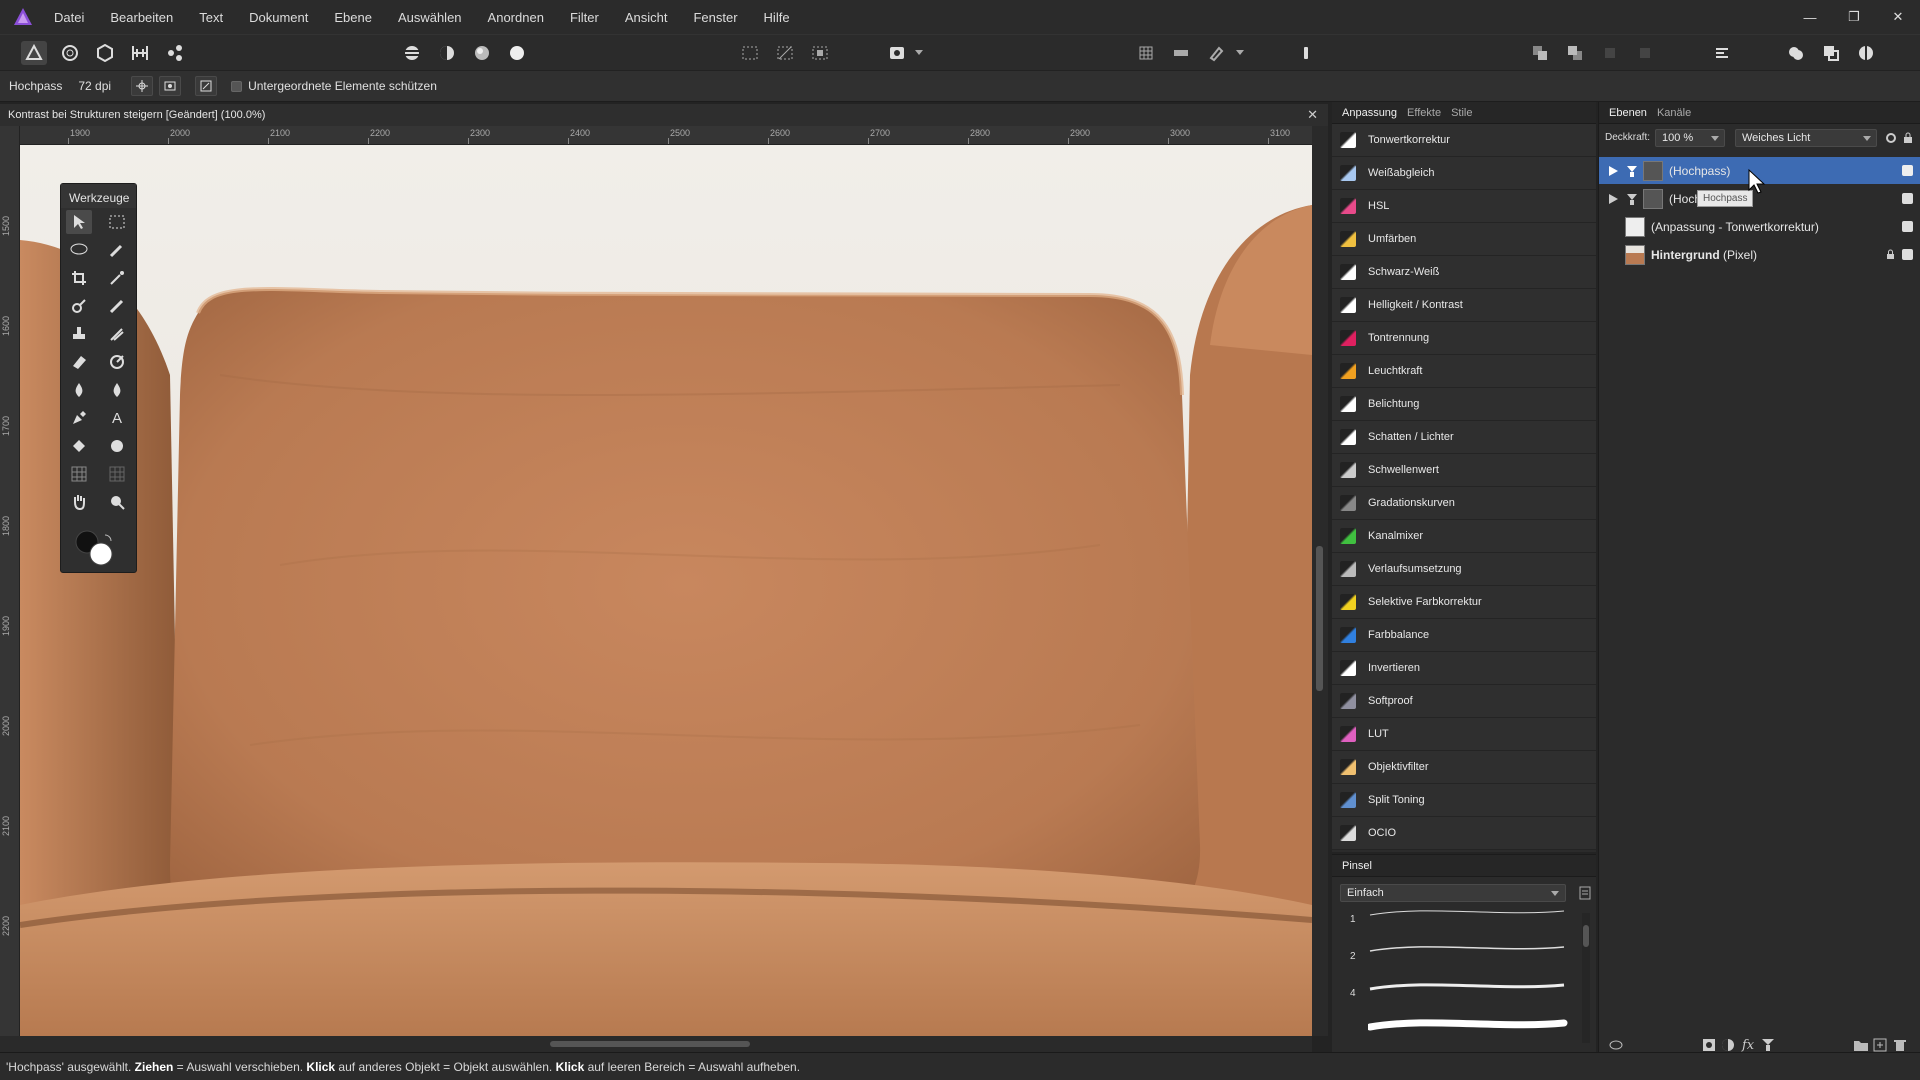 Image resolution: width=1920 pixels, height=1080 pixels. I want to click on tab-stile: Stile, so click(1461, 113).